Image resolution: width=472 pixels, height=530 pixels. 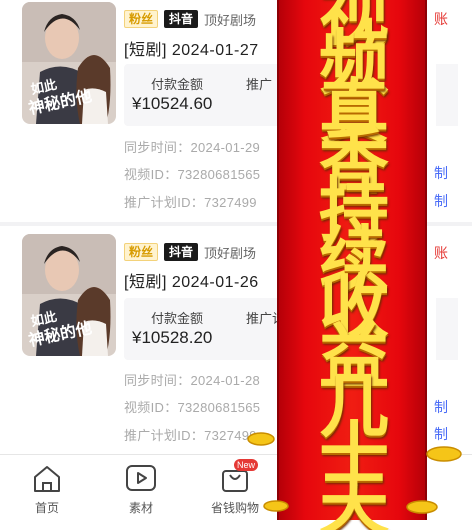 What do you see at coordinates (141, 478) in the screenshot?
I see `play-icon` at bounding box center [141, 478].